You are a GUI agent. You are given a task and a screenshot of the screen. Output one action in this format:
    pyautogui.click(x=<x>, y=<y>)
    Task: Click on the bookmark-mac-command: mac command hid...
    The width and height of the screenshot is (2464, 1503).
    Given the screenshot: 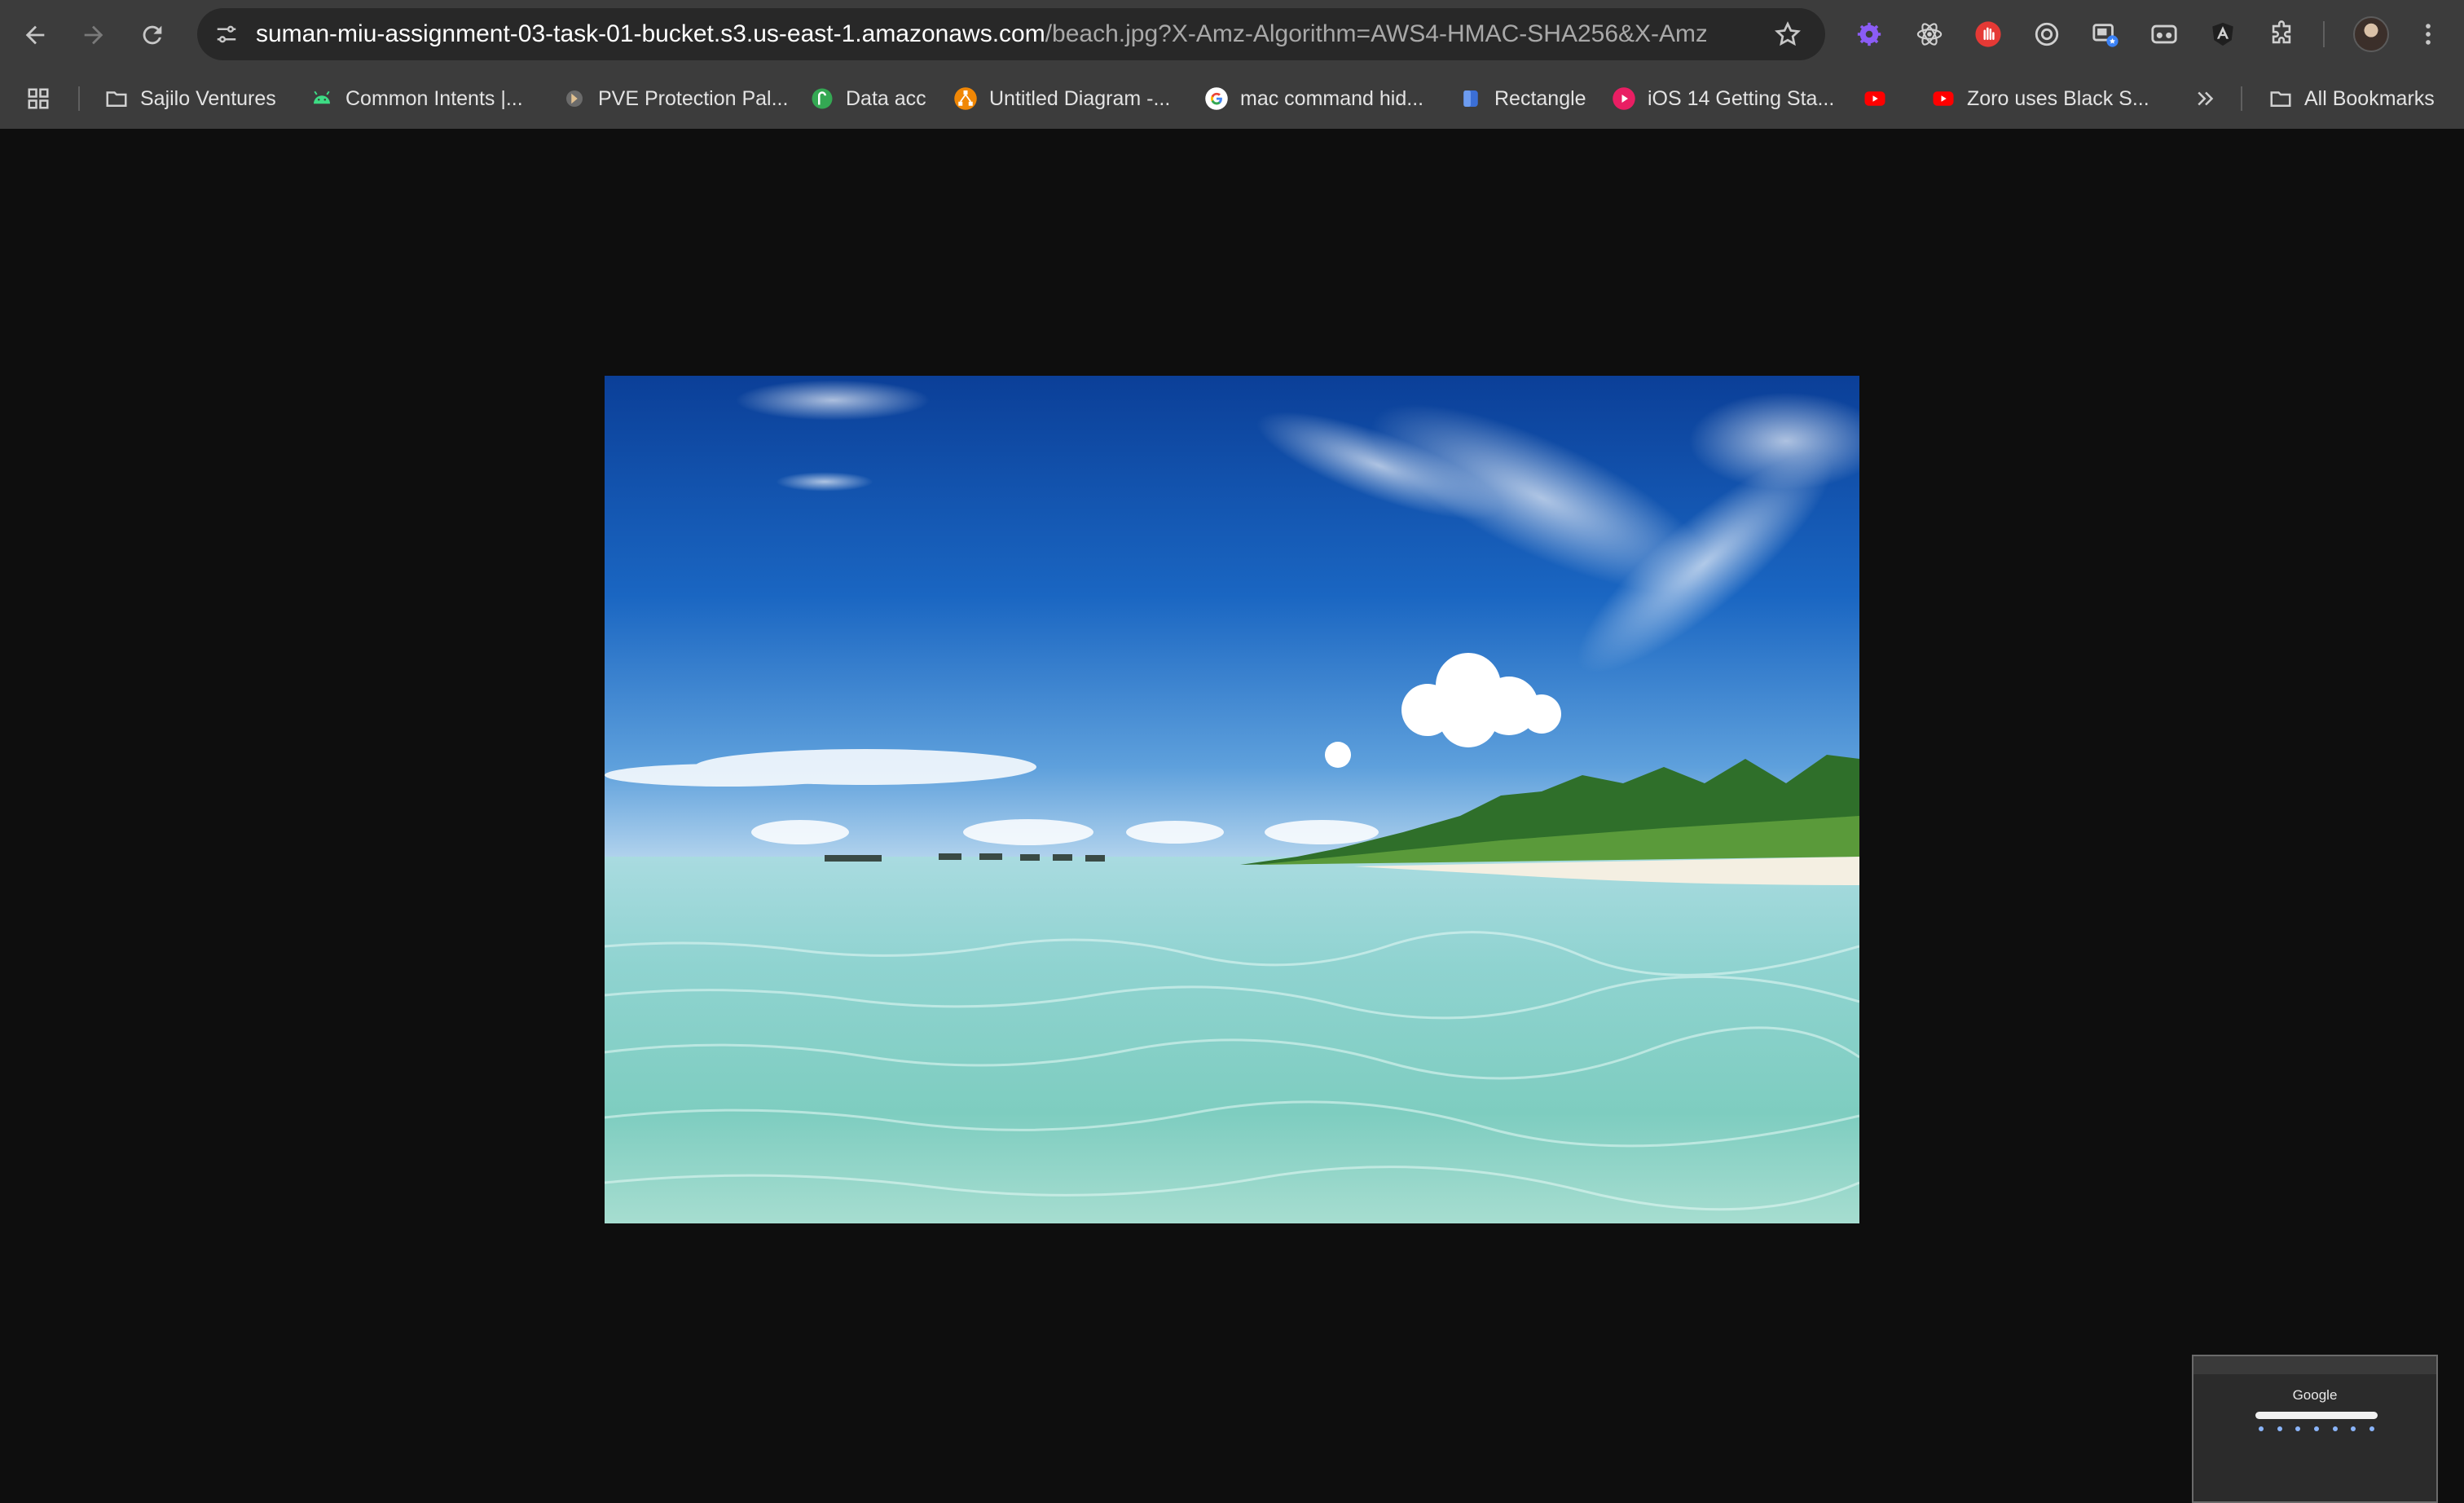 What is the action you would take?
    pyautogui.click(x=1313, y=98)
    